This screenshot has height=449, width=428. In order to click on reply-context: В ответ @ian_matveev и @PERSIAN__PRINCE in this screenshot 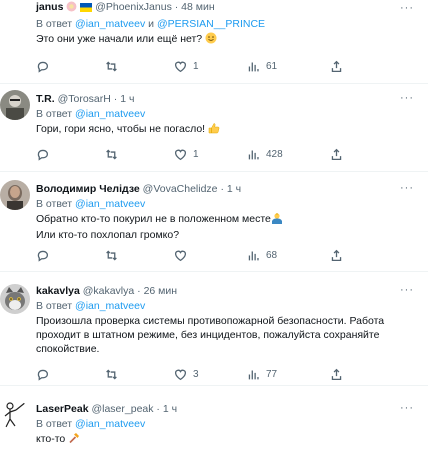, I will do `click(224, 24)`.